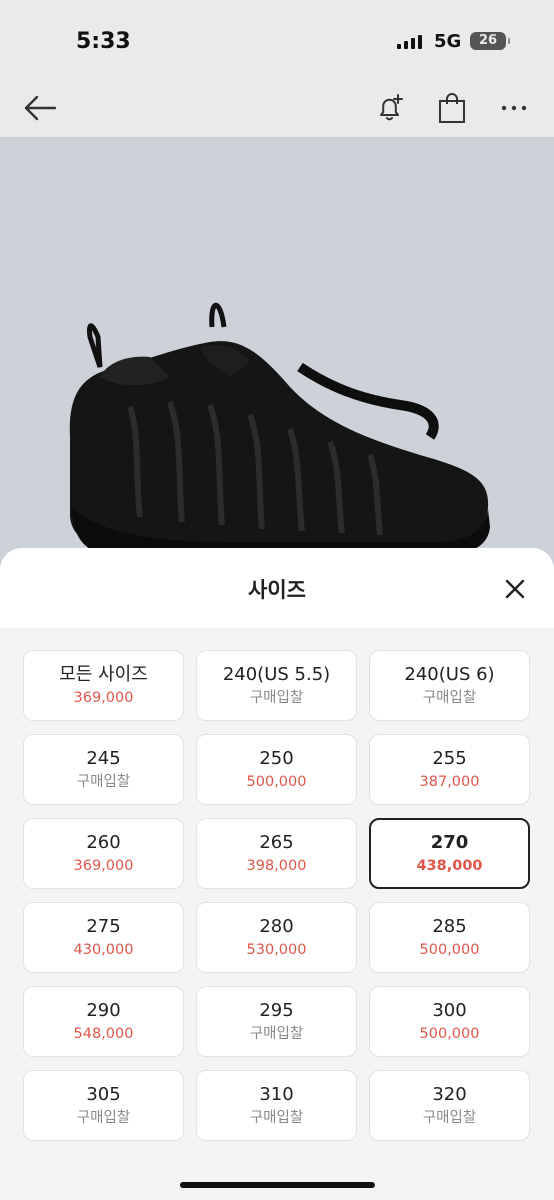 The image size is (554, 1200). Describe the element at coordinates (276, 758) in the screenshot. I see `size-label: 250` at that location.